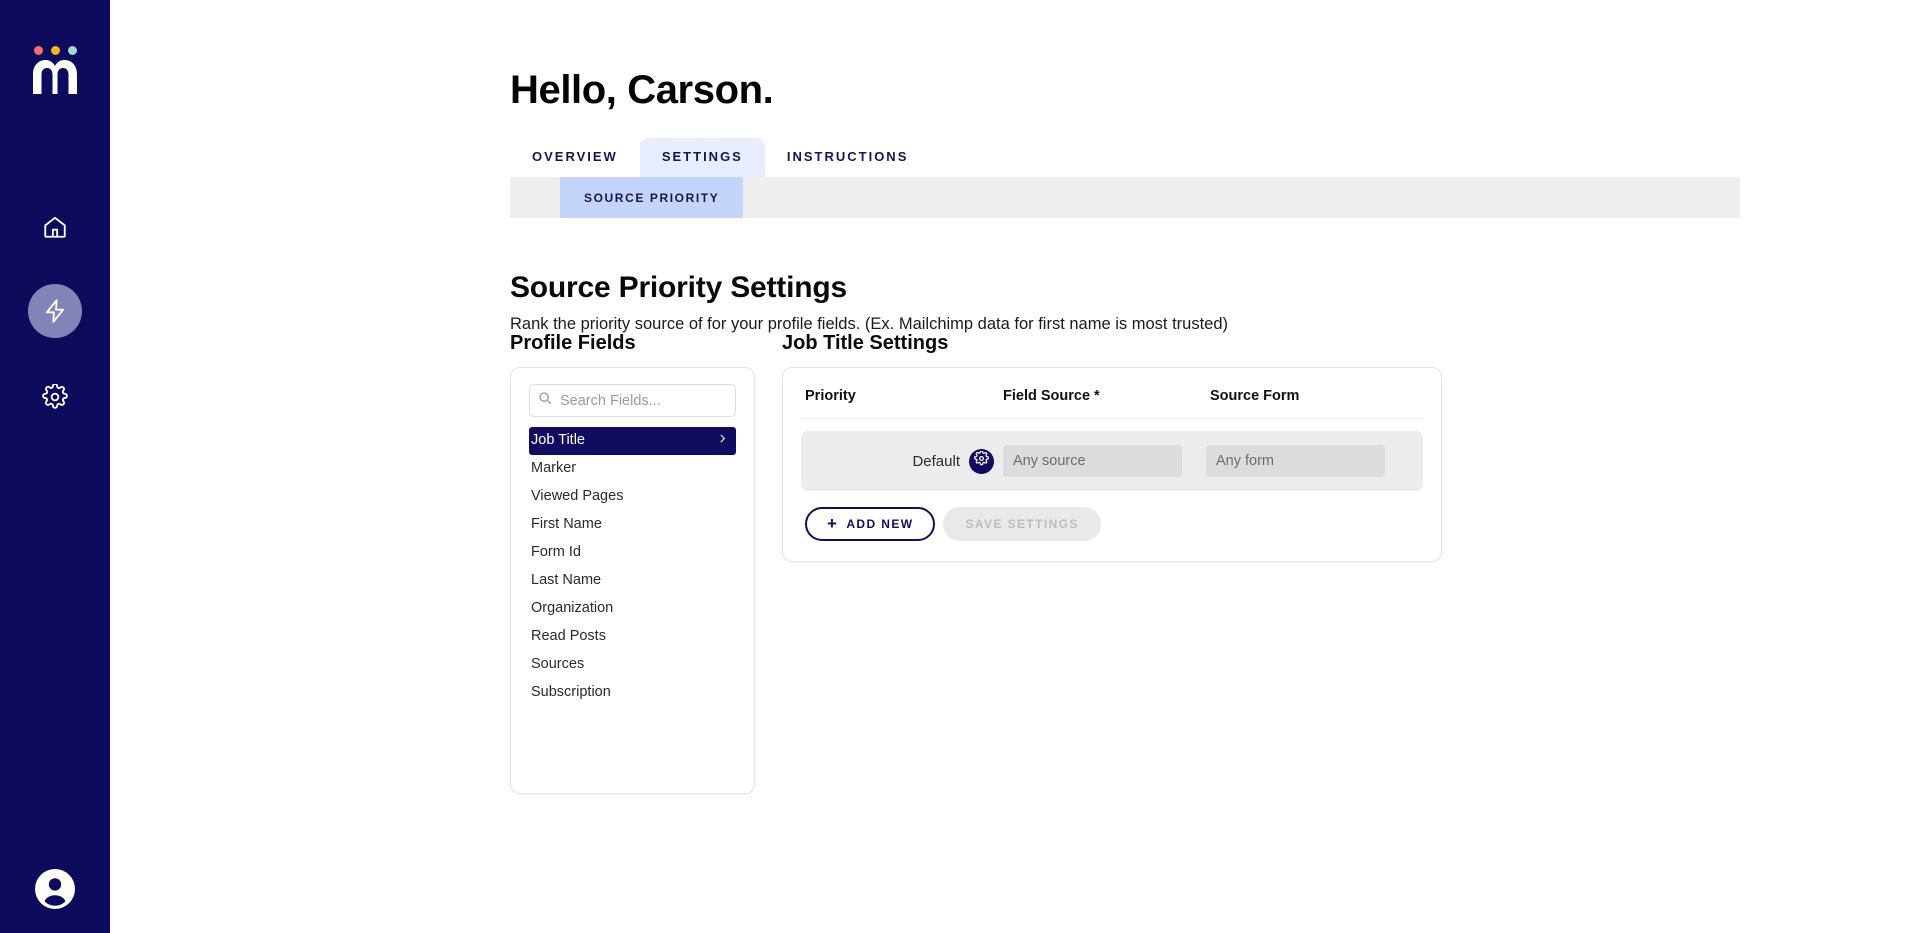 The width and height of the screenshot is (1914, 933). What do you see at coordinates (702, 157) in the screenshot?
I see `tab-settings: SETTINGS` at bounding box center [702, 157].